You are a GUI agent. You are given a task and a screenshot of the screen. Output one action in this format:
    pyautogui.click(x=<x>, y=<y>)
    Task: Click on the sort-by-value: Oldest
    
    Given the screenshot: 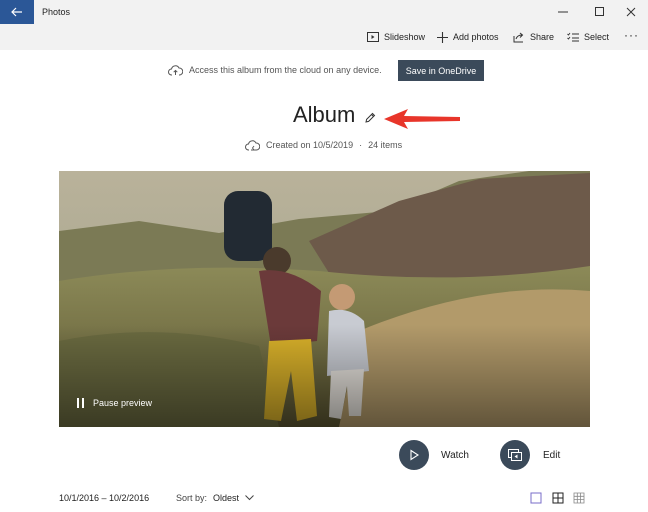 What is the action you would take?
    pyautogui.click(x=226, y=498)
    